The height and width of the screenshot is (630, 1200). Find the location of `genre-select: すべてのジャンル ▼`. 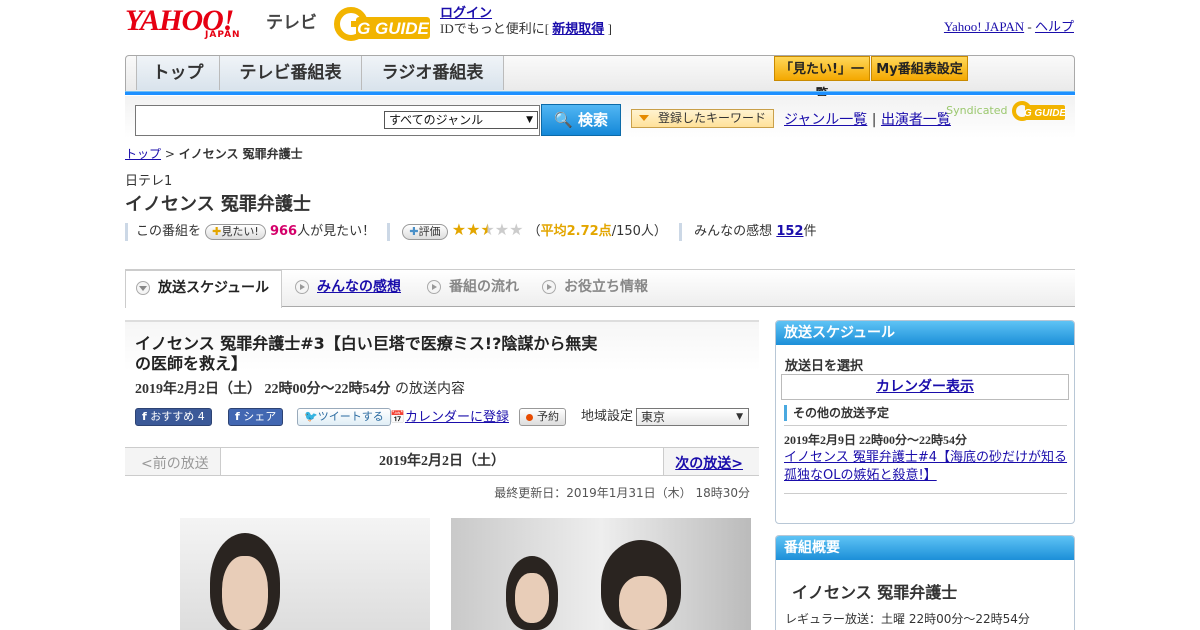

genre-select: すべてのジャンル ▼ is located at coordinates (461, 120).